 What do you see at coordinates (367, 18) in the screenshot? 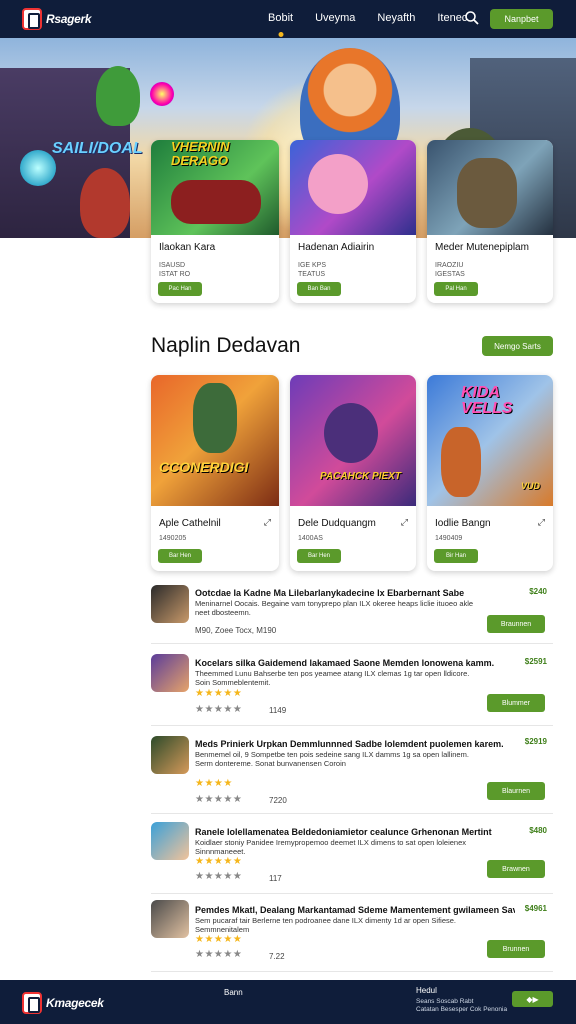
I see `main-nav: Bobit Uveyma Neyafth Itenec` at bounding box center [367, 18].